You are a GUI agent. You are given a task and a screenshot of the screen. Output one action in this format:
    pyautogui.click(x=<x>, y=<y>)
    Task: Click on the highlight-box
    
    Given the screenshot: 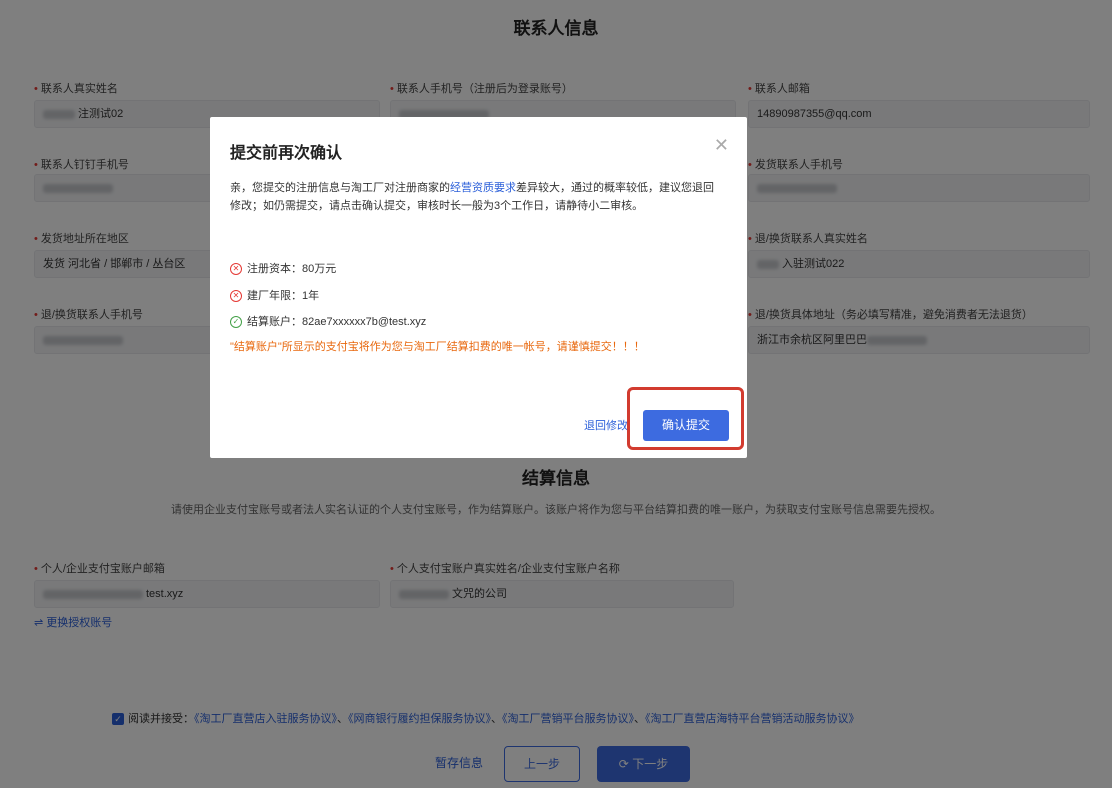 What is the action you would take?
    pyautogui.click(x=685, y=418)
    